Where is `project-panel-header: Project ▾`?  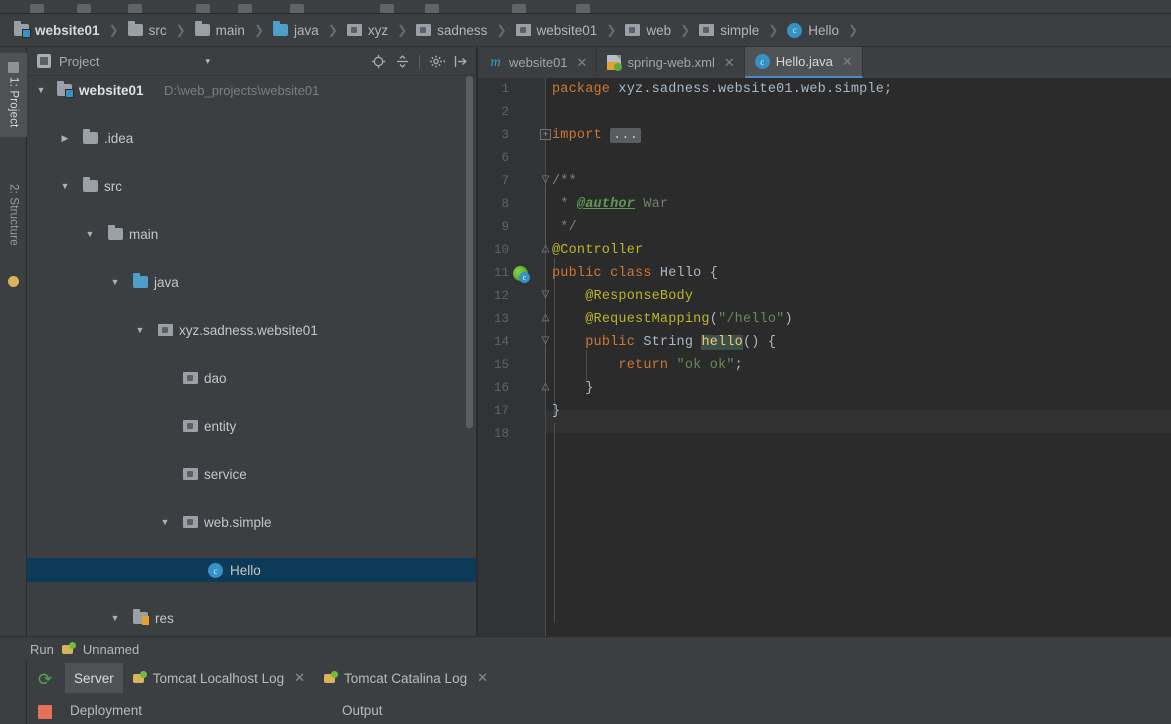
project-panel-header: Project ▾ is located at coordinates (251, 61).